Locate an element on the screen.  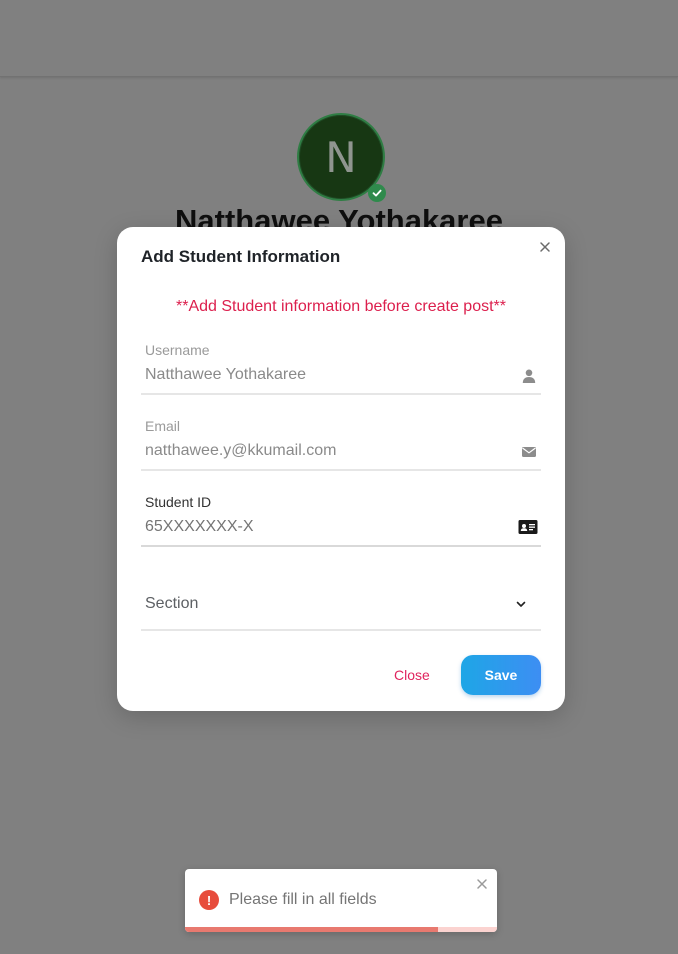
error-icon: ! is located at coordinates (209, 900).